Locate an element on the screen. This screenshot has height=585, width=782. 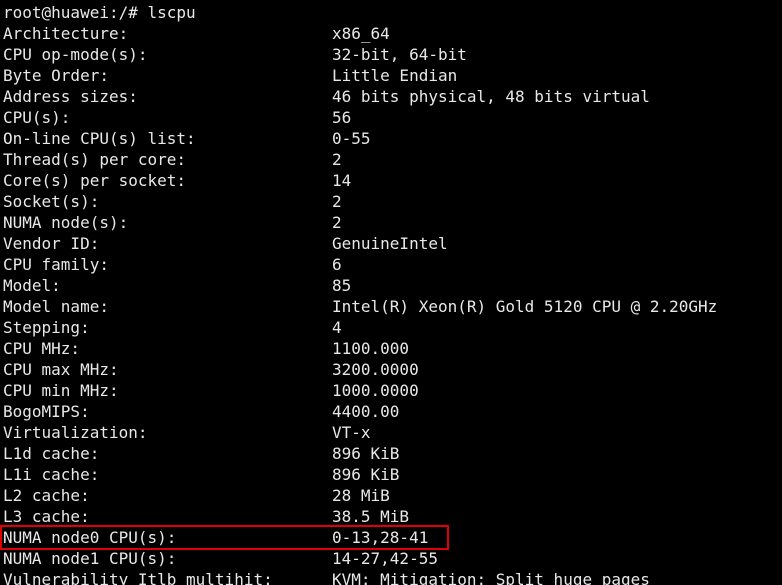
lscpu-row: NUMA node1 CPU(s): 14-27,42-55 is located at coordinates (391, 558).